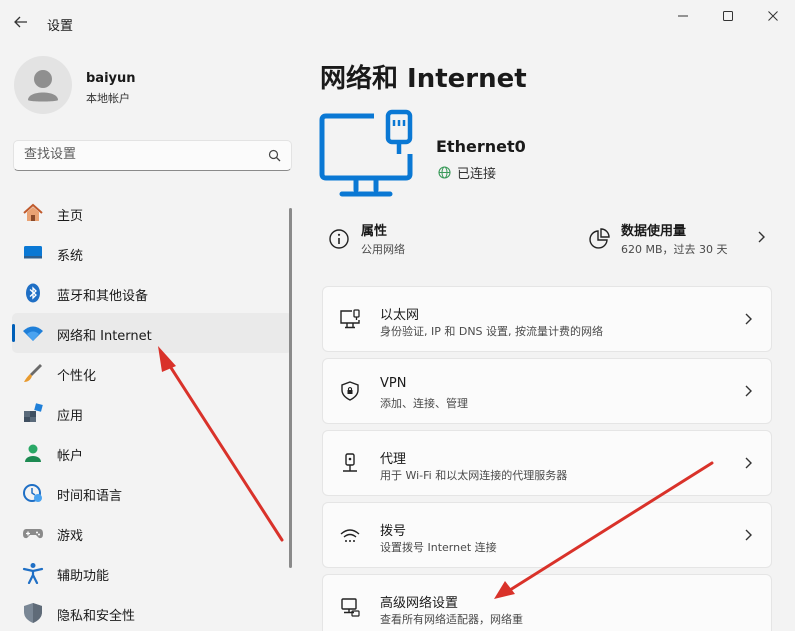 This screenshot has height=631, width=795. What do you see at coordinates (33, 213) in the screenshot?
I see `home-icon` at bounding box center [33, 213].